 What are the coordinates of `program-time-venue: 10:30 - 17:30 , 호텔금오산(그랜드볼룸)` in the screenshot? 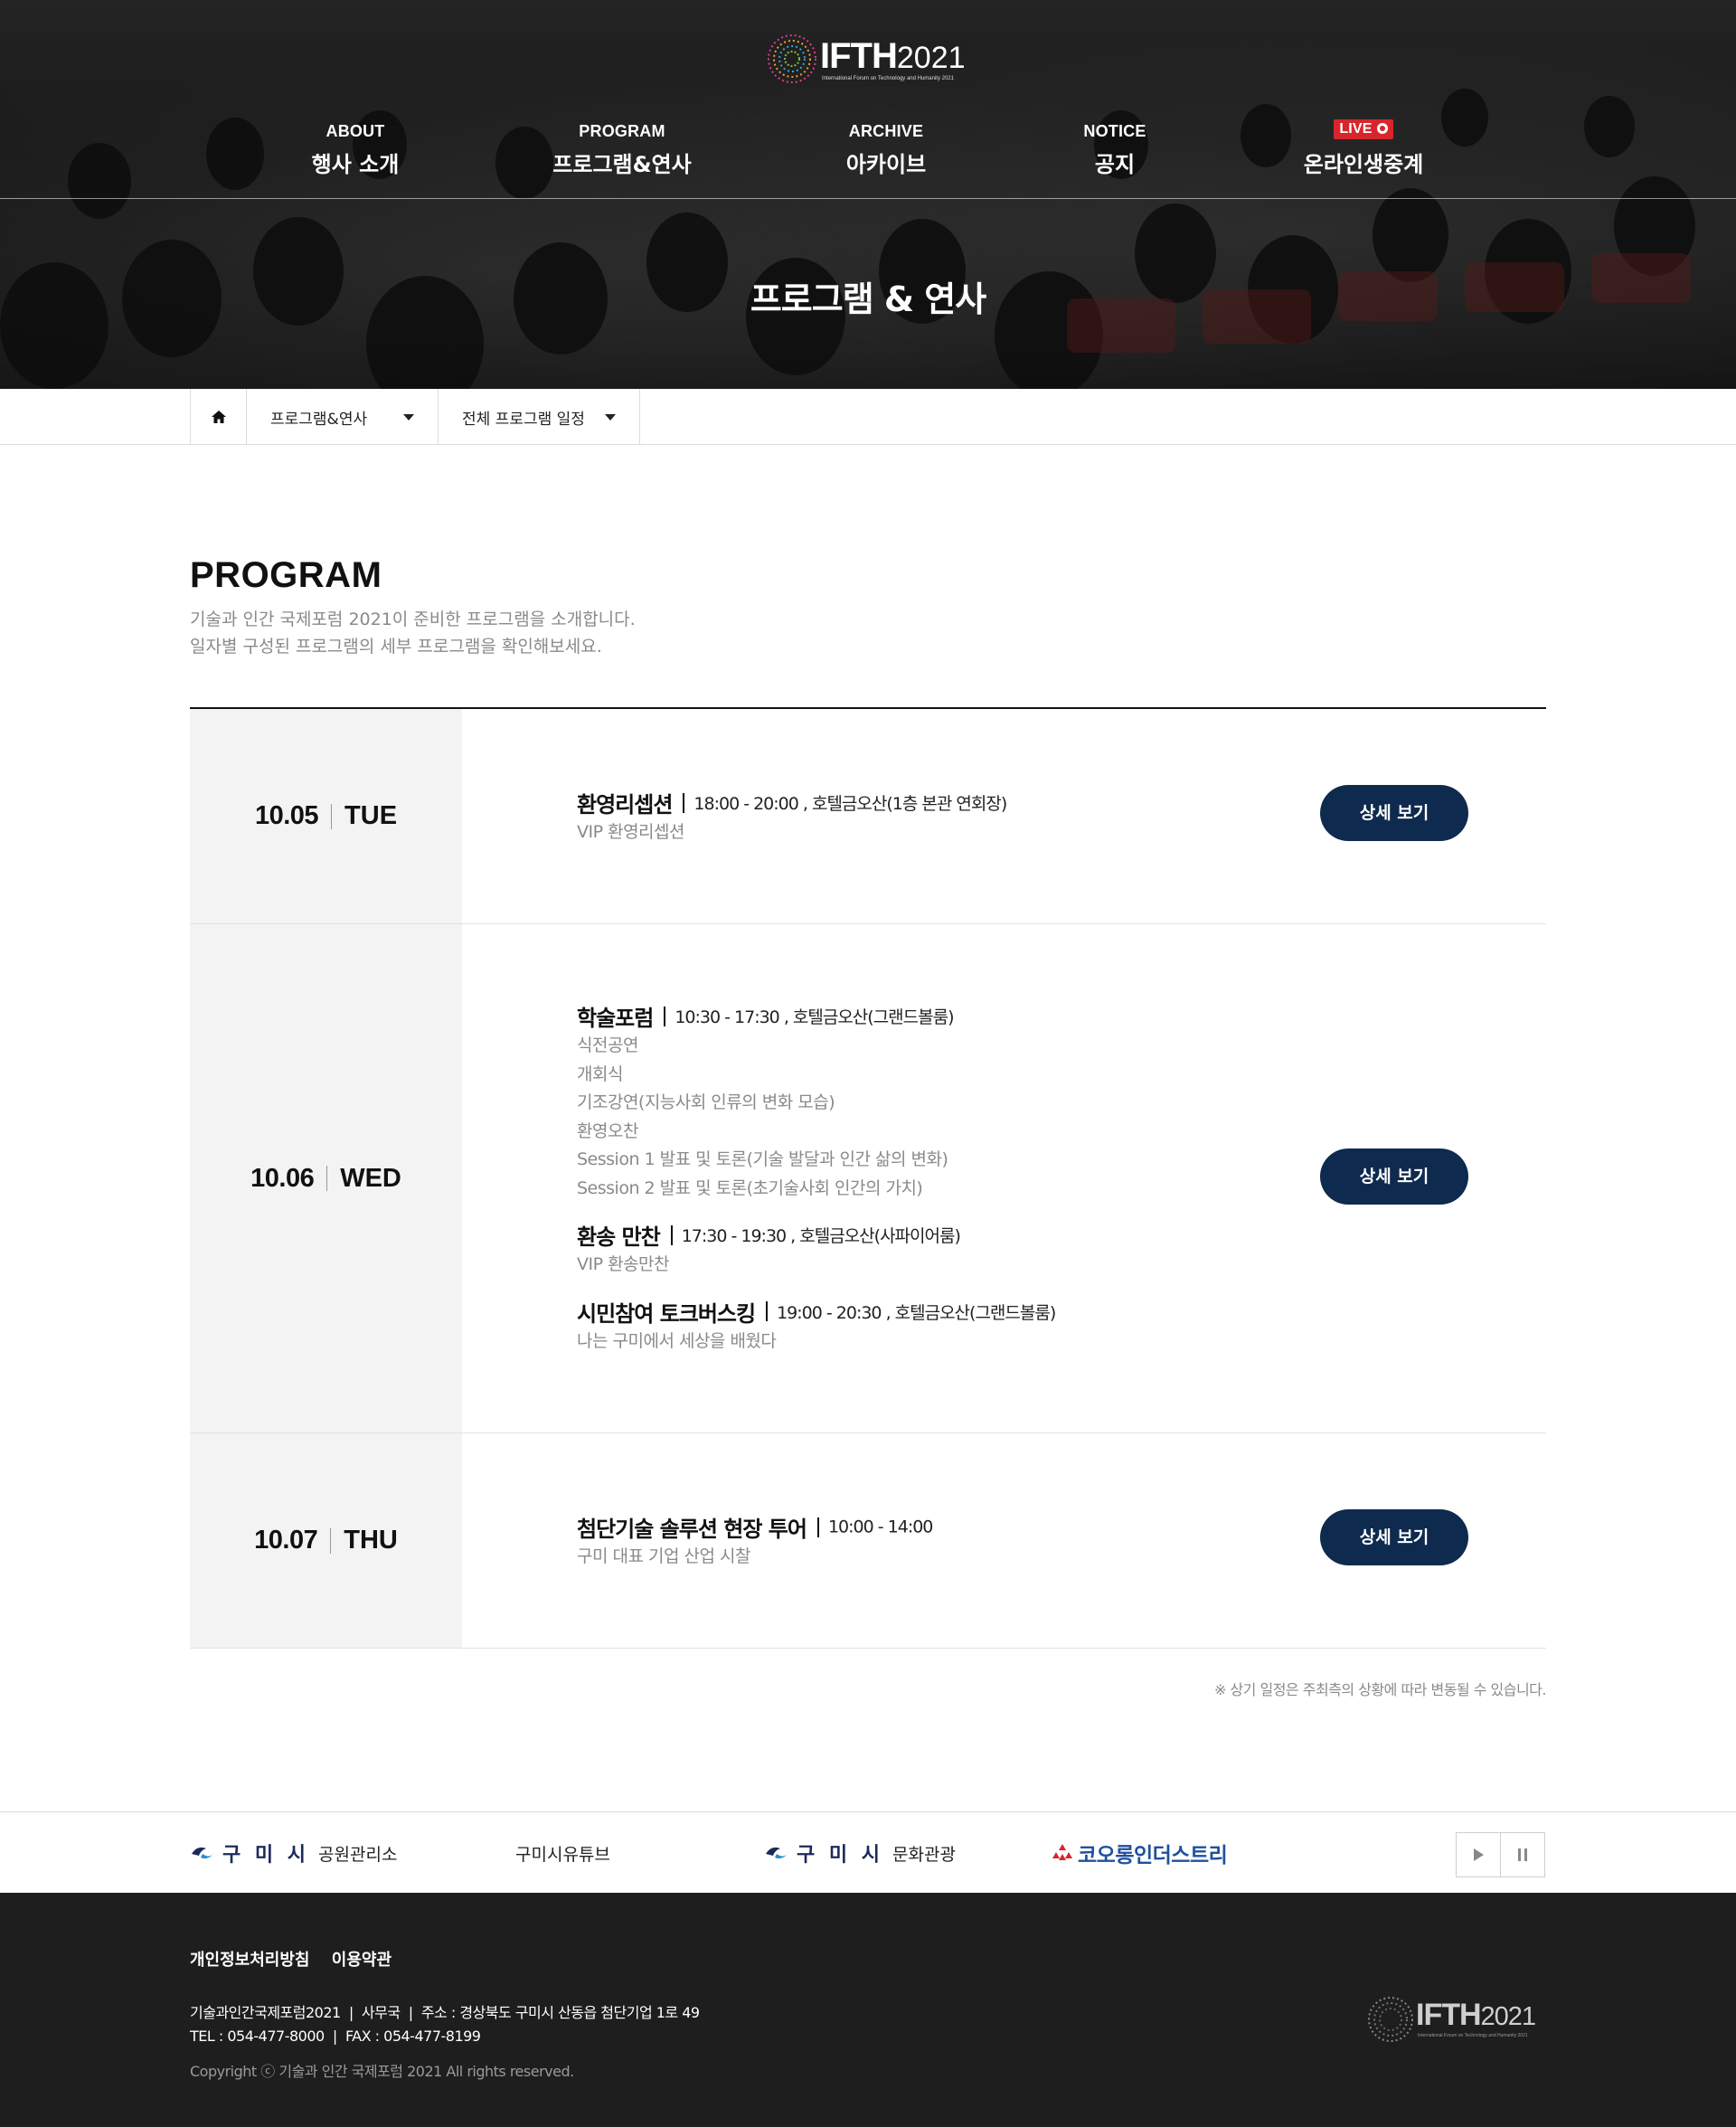 It's located at (815, 1017).